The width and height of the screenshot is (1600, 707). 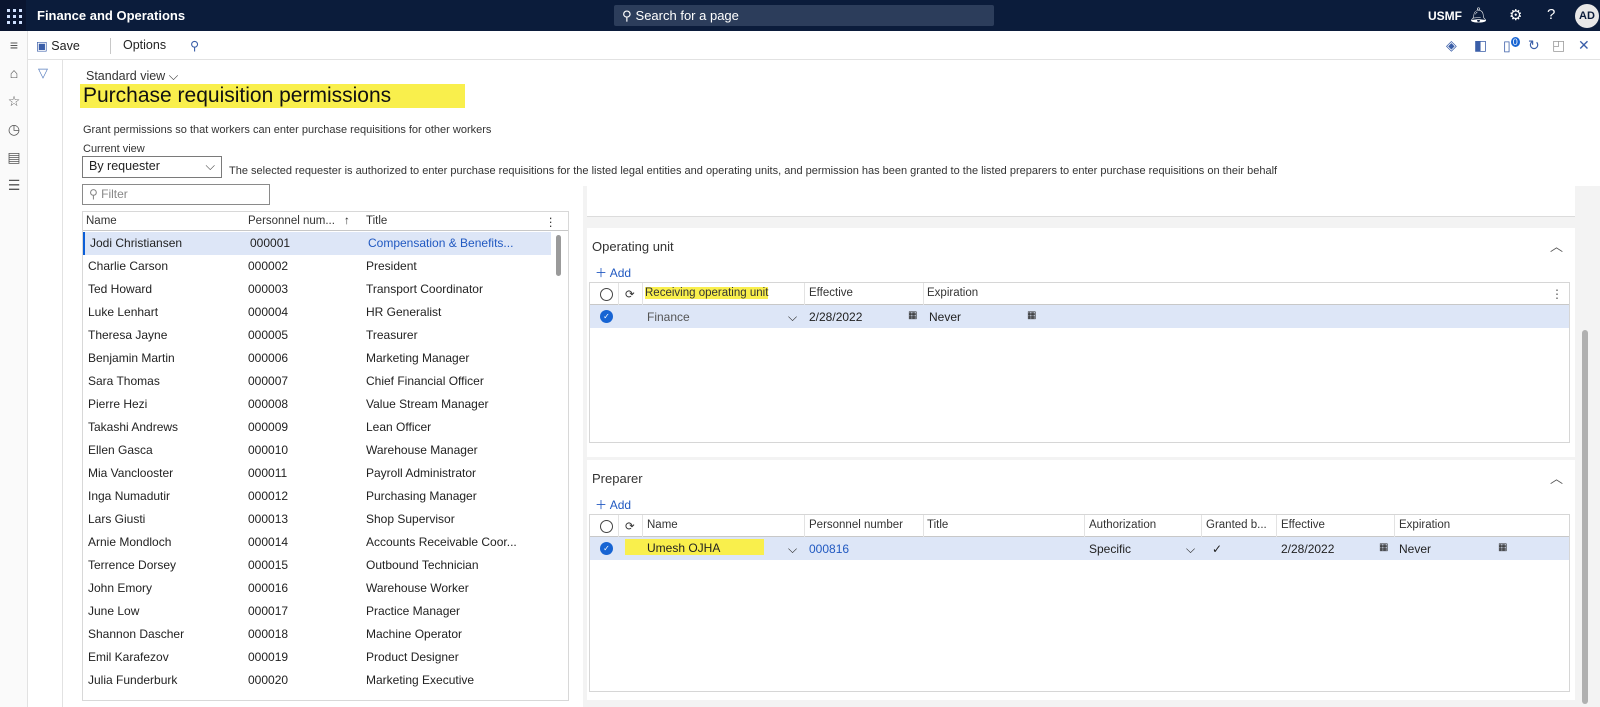 What do you see at coordinates (268, 565) in the screenshot?
I see `requester-personnel-number: 000015` at bounding box center [268, 565].